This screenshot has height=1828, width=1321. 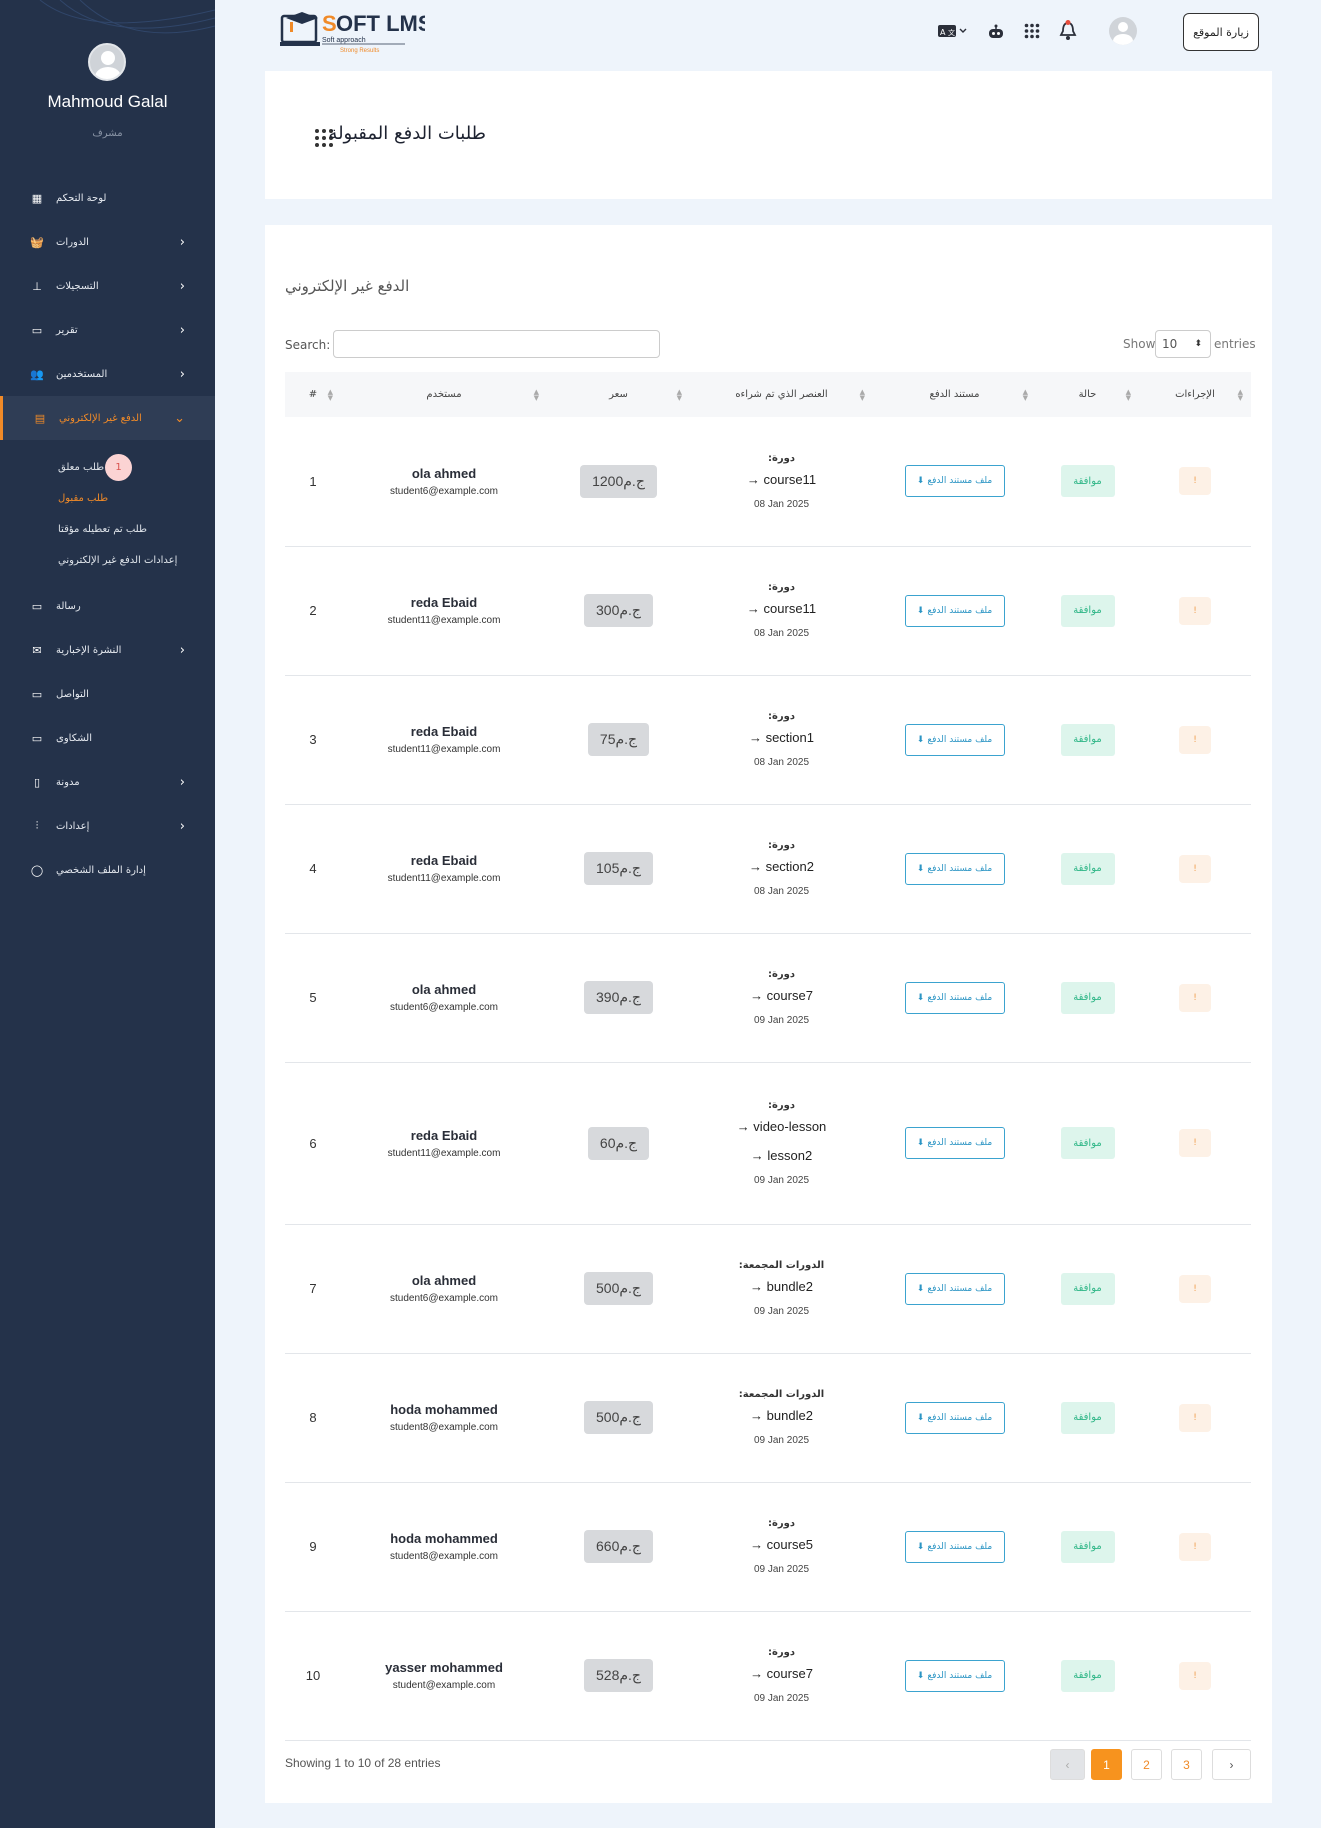 What do you see at coordinates (781, 394) in the screenshot?
I see `column-header-item: العنصر الذي تم شراءه ▲ ▼` at bounding box center [781, 394].